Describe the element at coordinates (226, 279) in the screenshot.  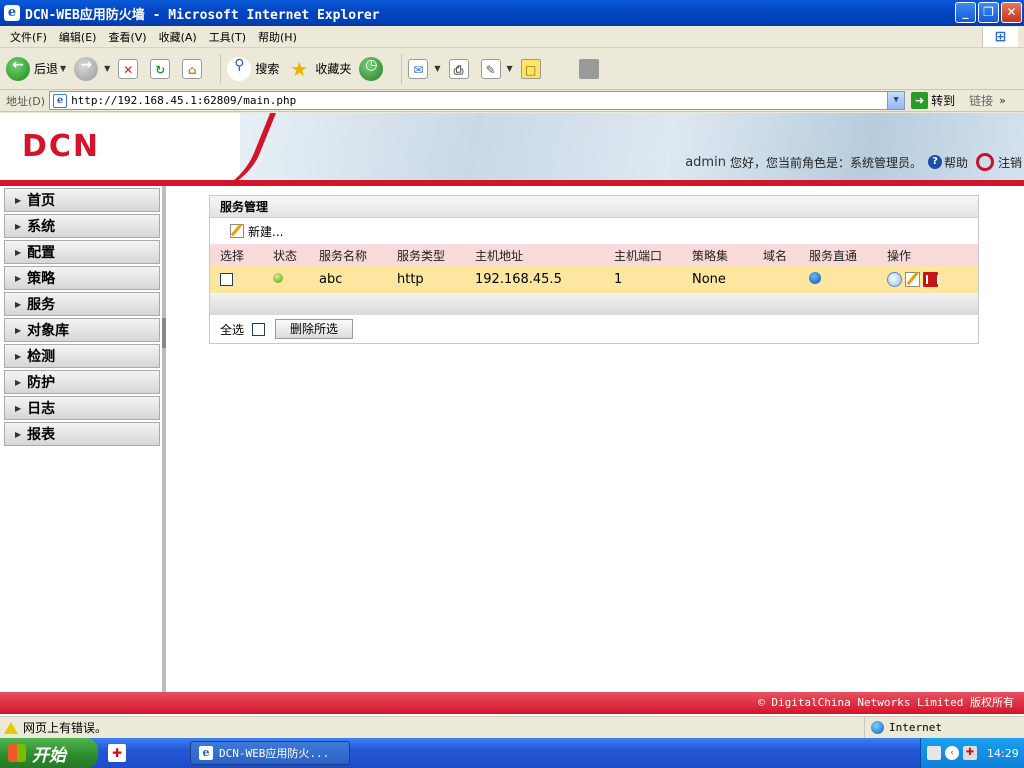
I see `row-checkbox` at that location.